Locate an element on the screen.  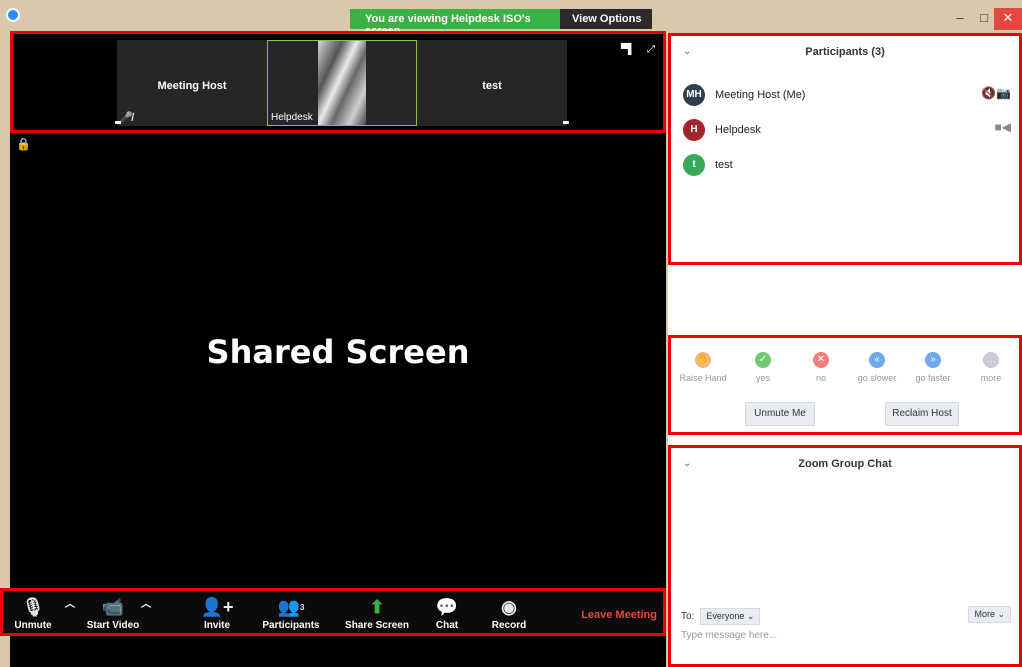
shared-screen-label: Shared Screen is located at coordinates (338, 352).